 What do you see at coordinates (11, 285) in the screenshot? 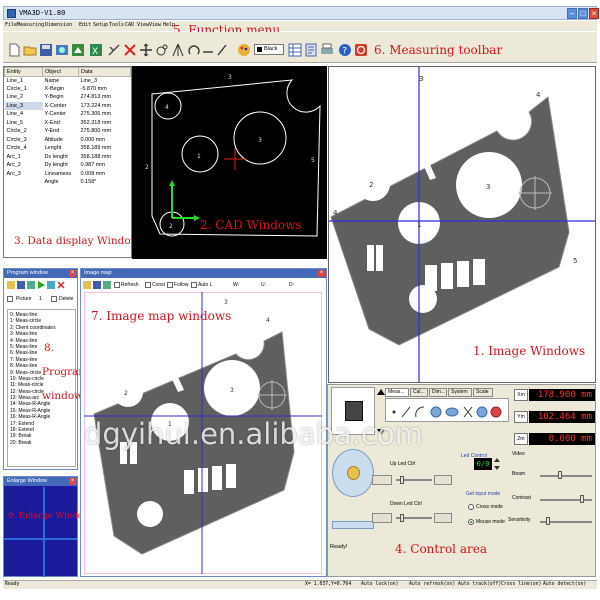
I see `program-open-icon` at bounding box center [11, 285].